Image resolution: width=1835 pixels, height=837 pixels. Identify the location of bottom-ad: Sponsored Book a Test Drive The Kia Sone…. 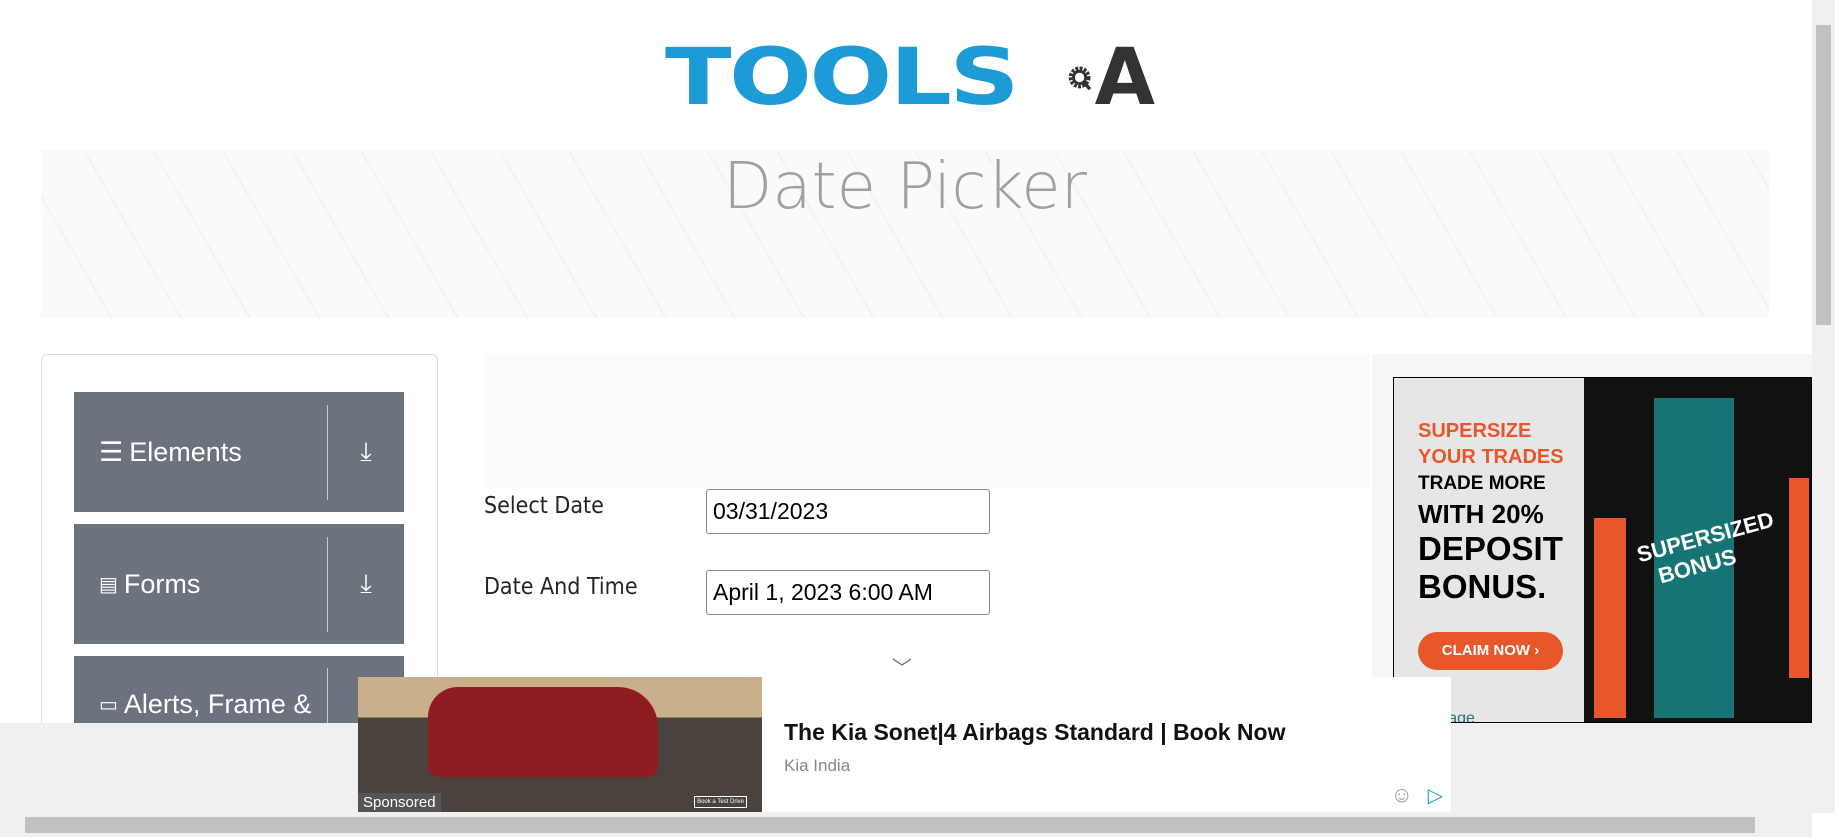
(904, 744).